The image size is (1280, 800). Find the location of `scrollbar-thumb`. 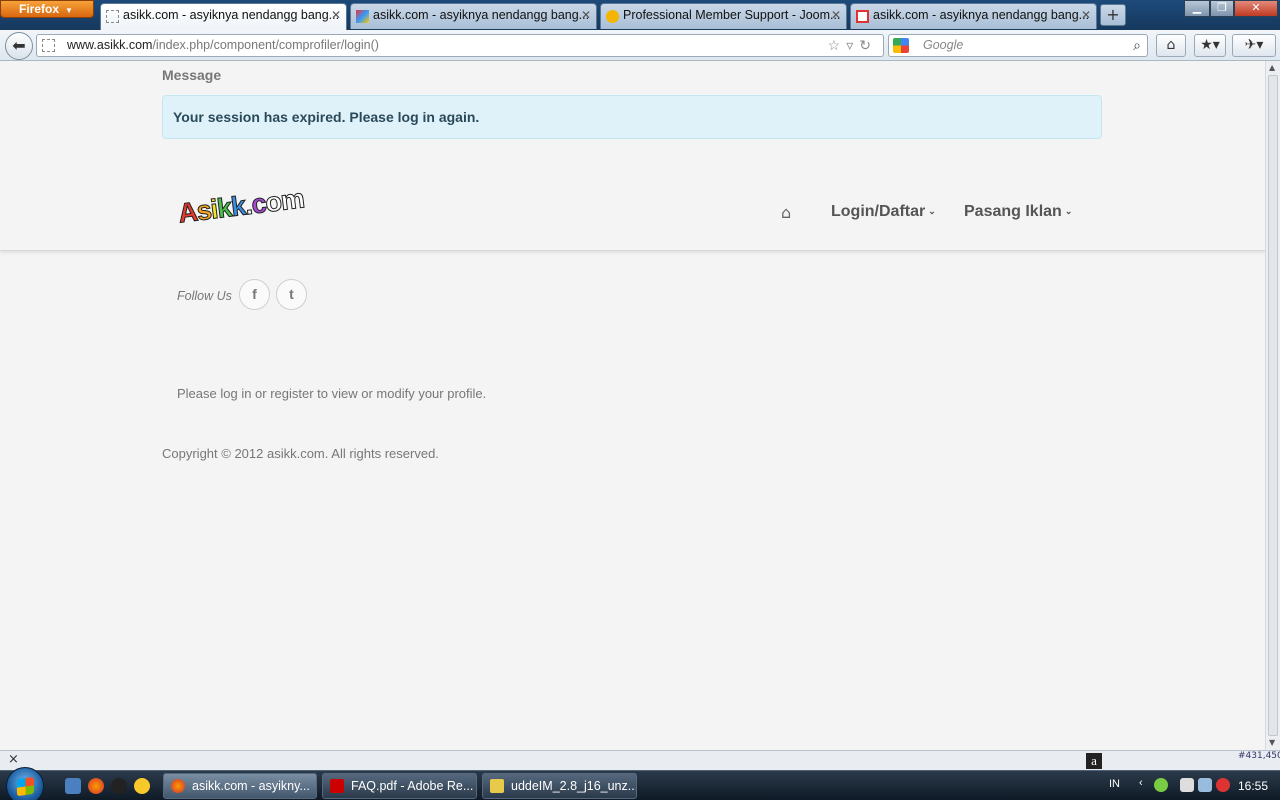

scrollbar-thumb is located at coordinates (1273, 405).